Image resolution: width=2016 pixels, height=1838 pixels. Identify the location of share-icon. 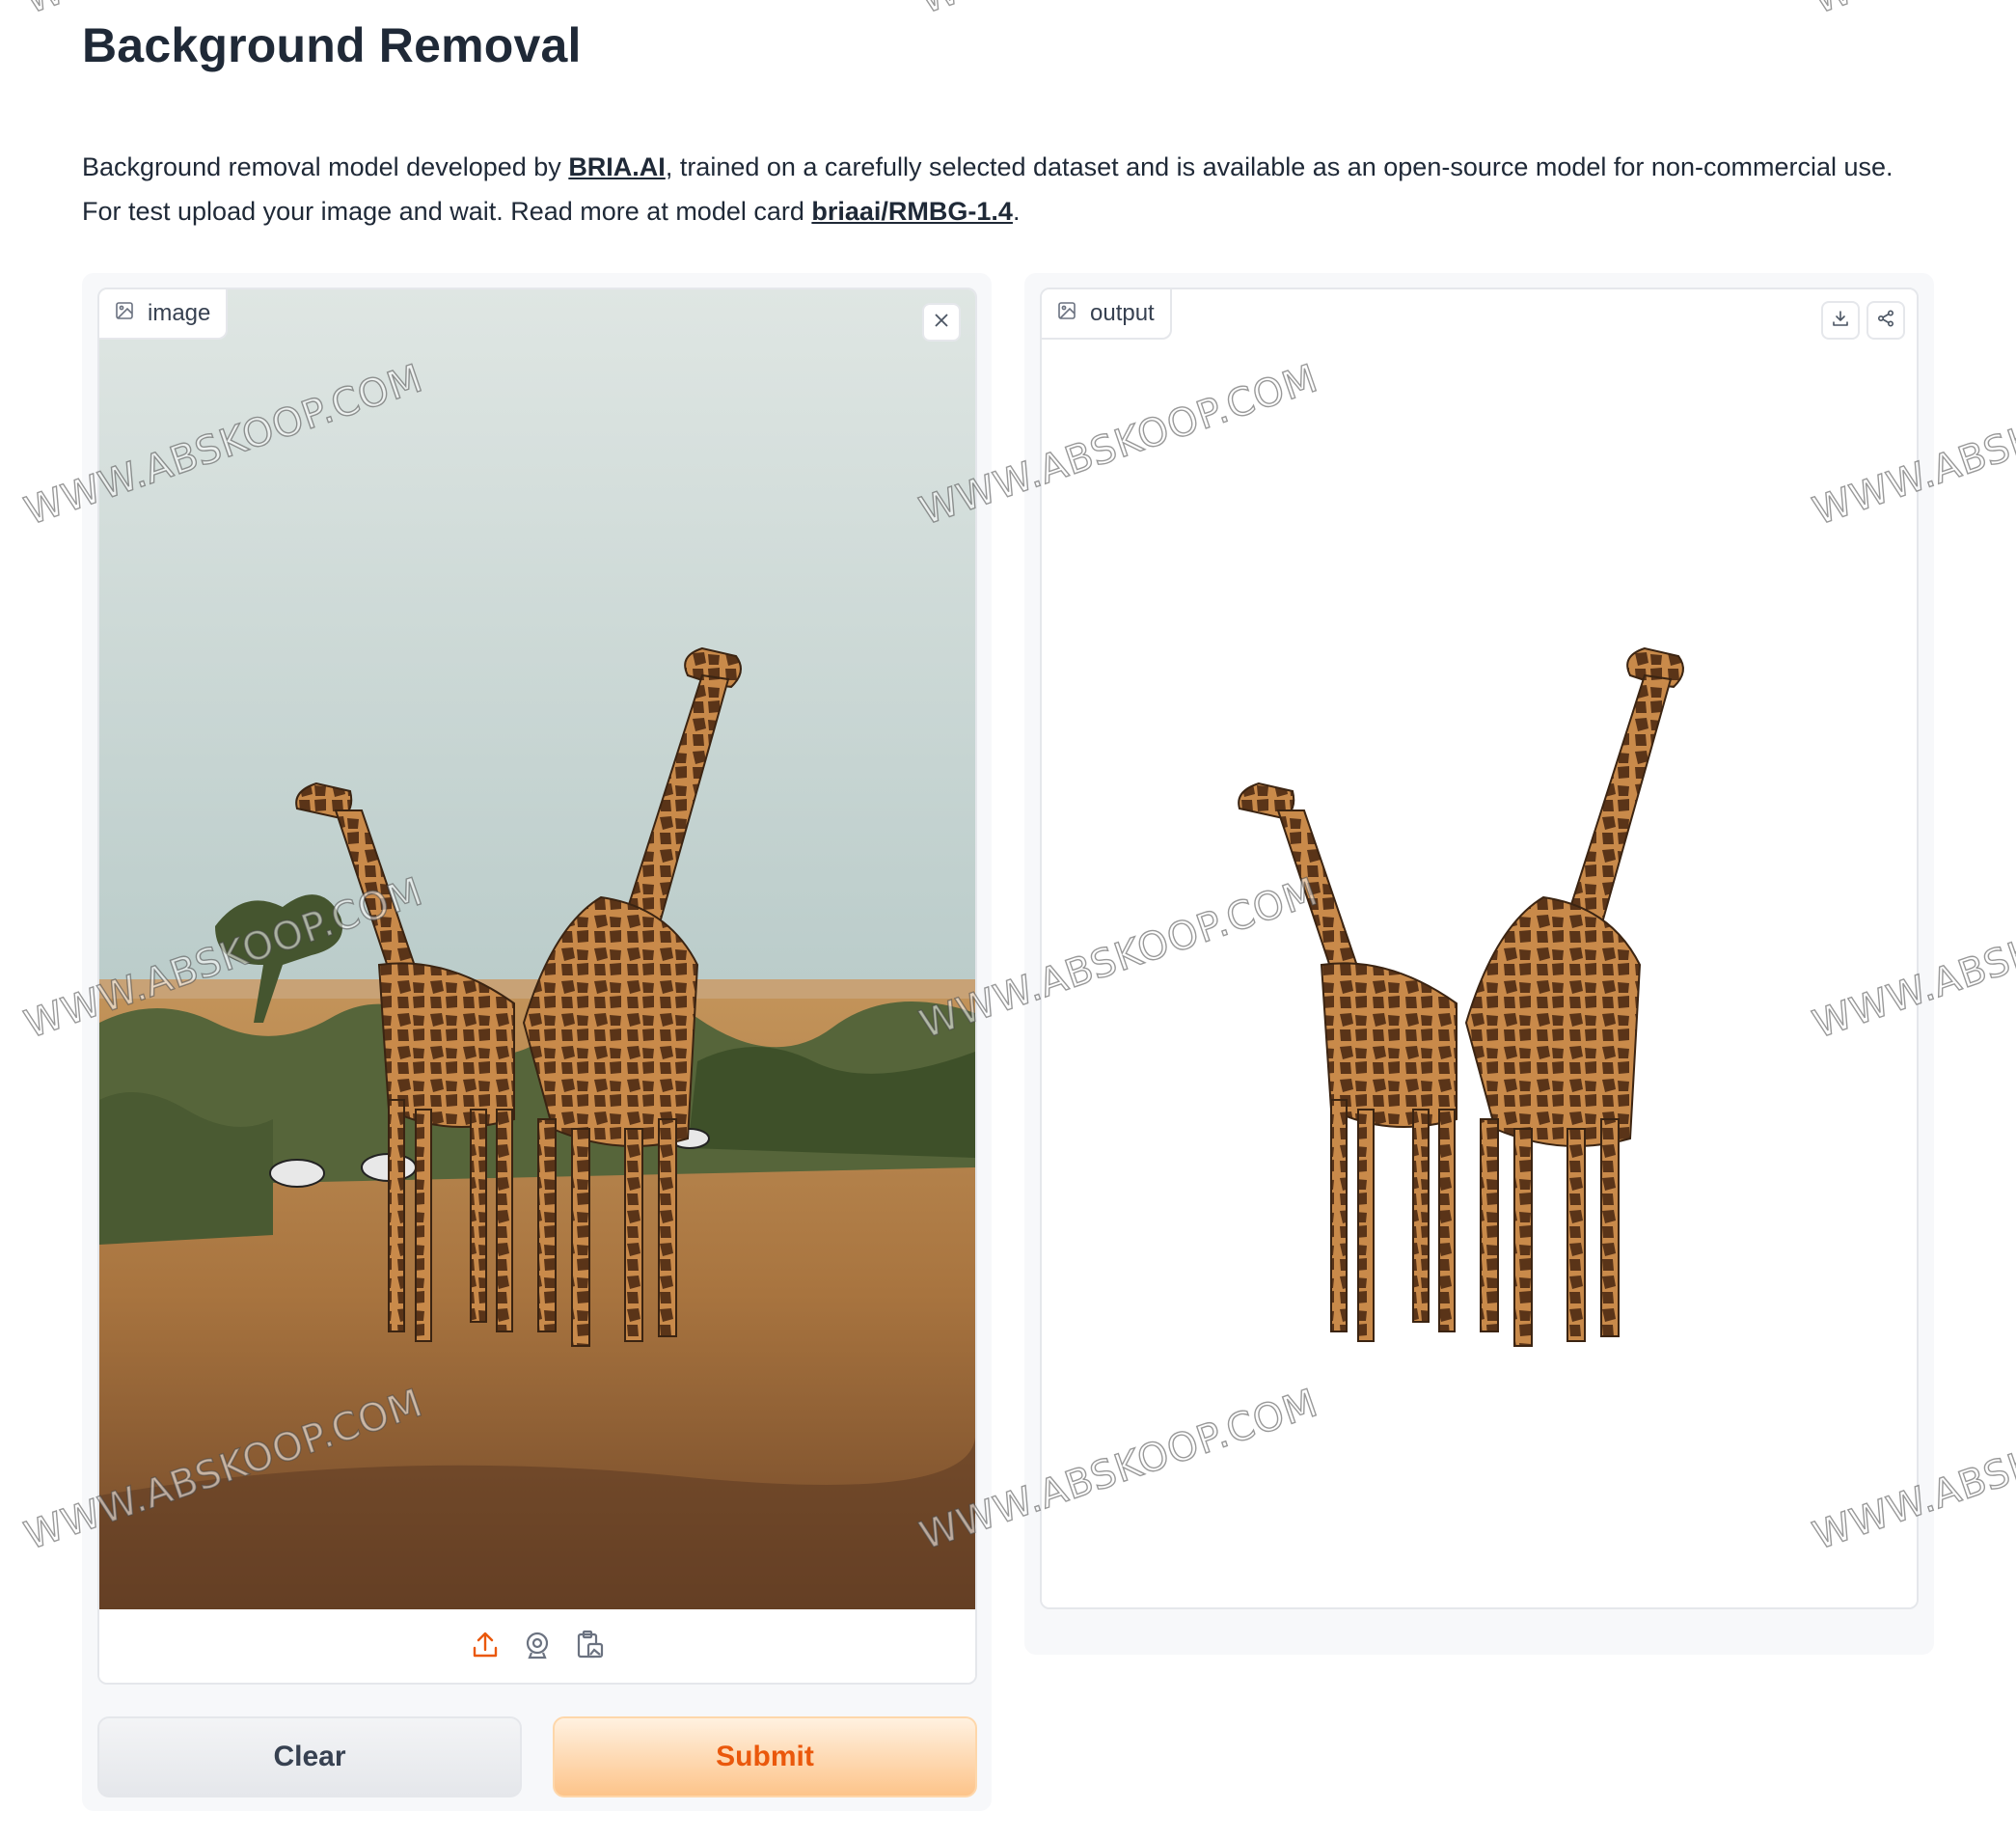
(1885, 321).